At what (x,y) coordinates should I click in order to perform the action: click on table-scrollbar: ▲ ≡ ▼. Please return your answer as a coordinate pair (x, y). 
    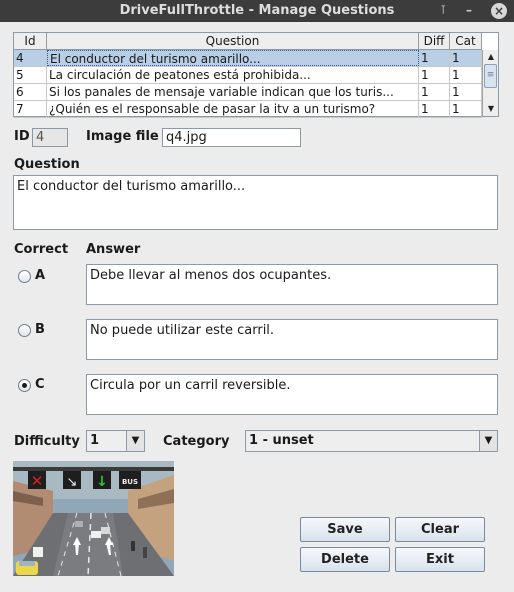
    Looking at the image, I should click on (490, 83).